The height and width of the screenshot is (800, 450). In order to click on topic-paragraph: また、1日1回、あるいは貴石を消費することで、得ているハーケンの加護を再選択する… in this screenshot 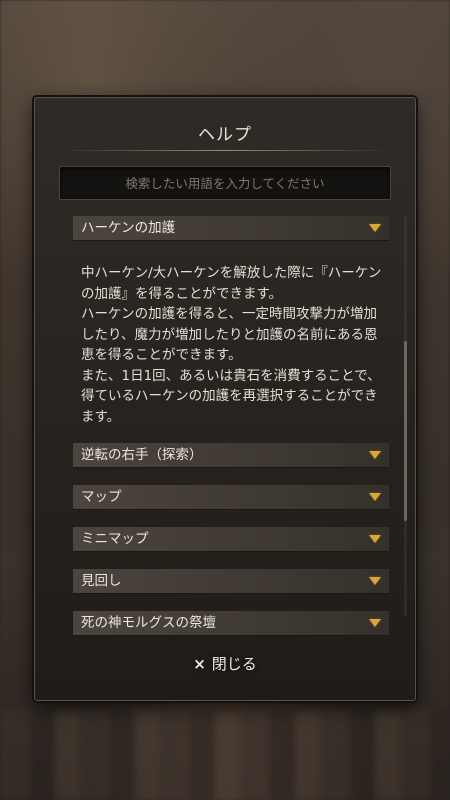, I will do `click(231, 396)`.